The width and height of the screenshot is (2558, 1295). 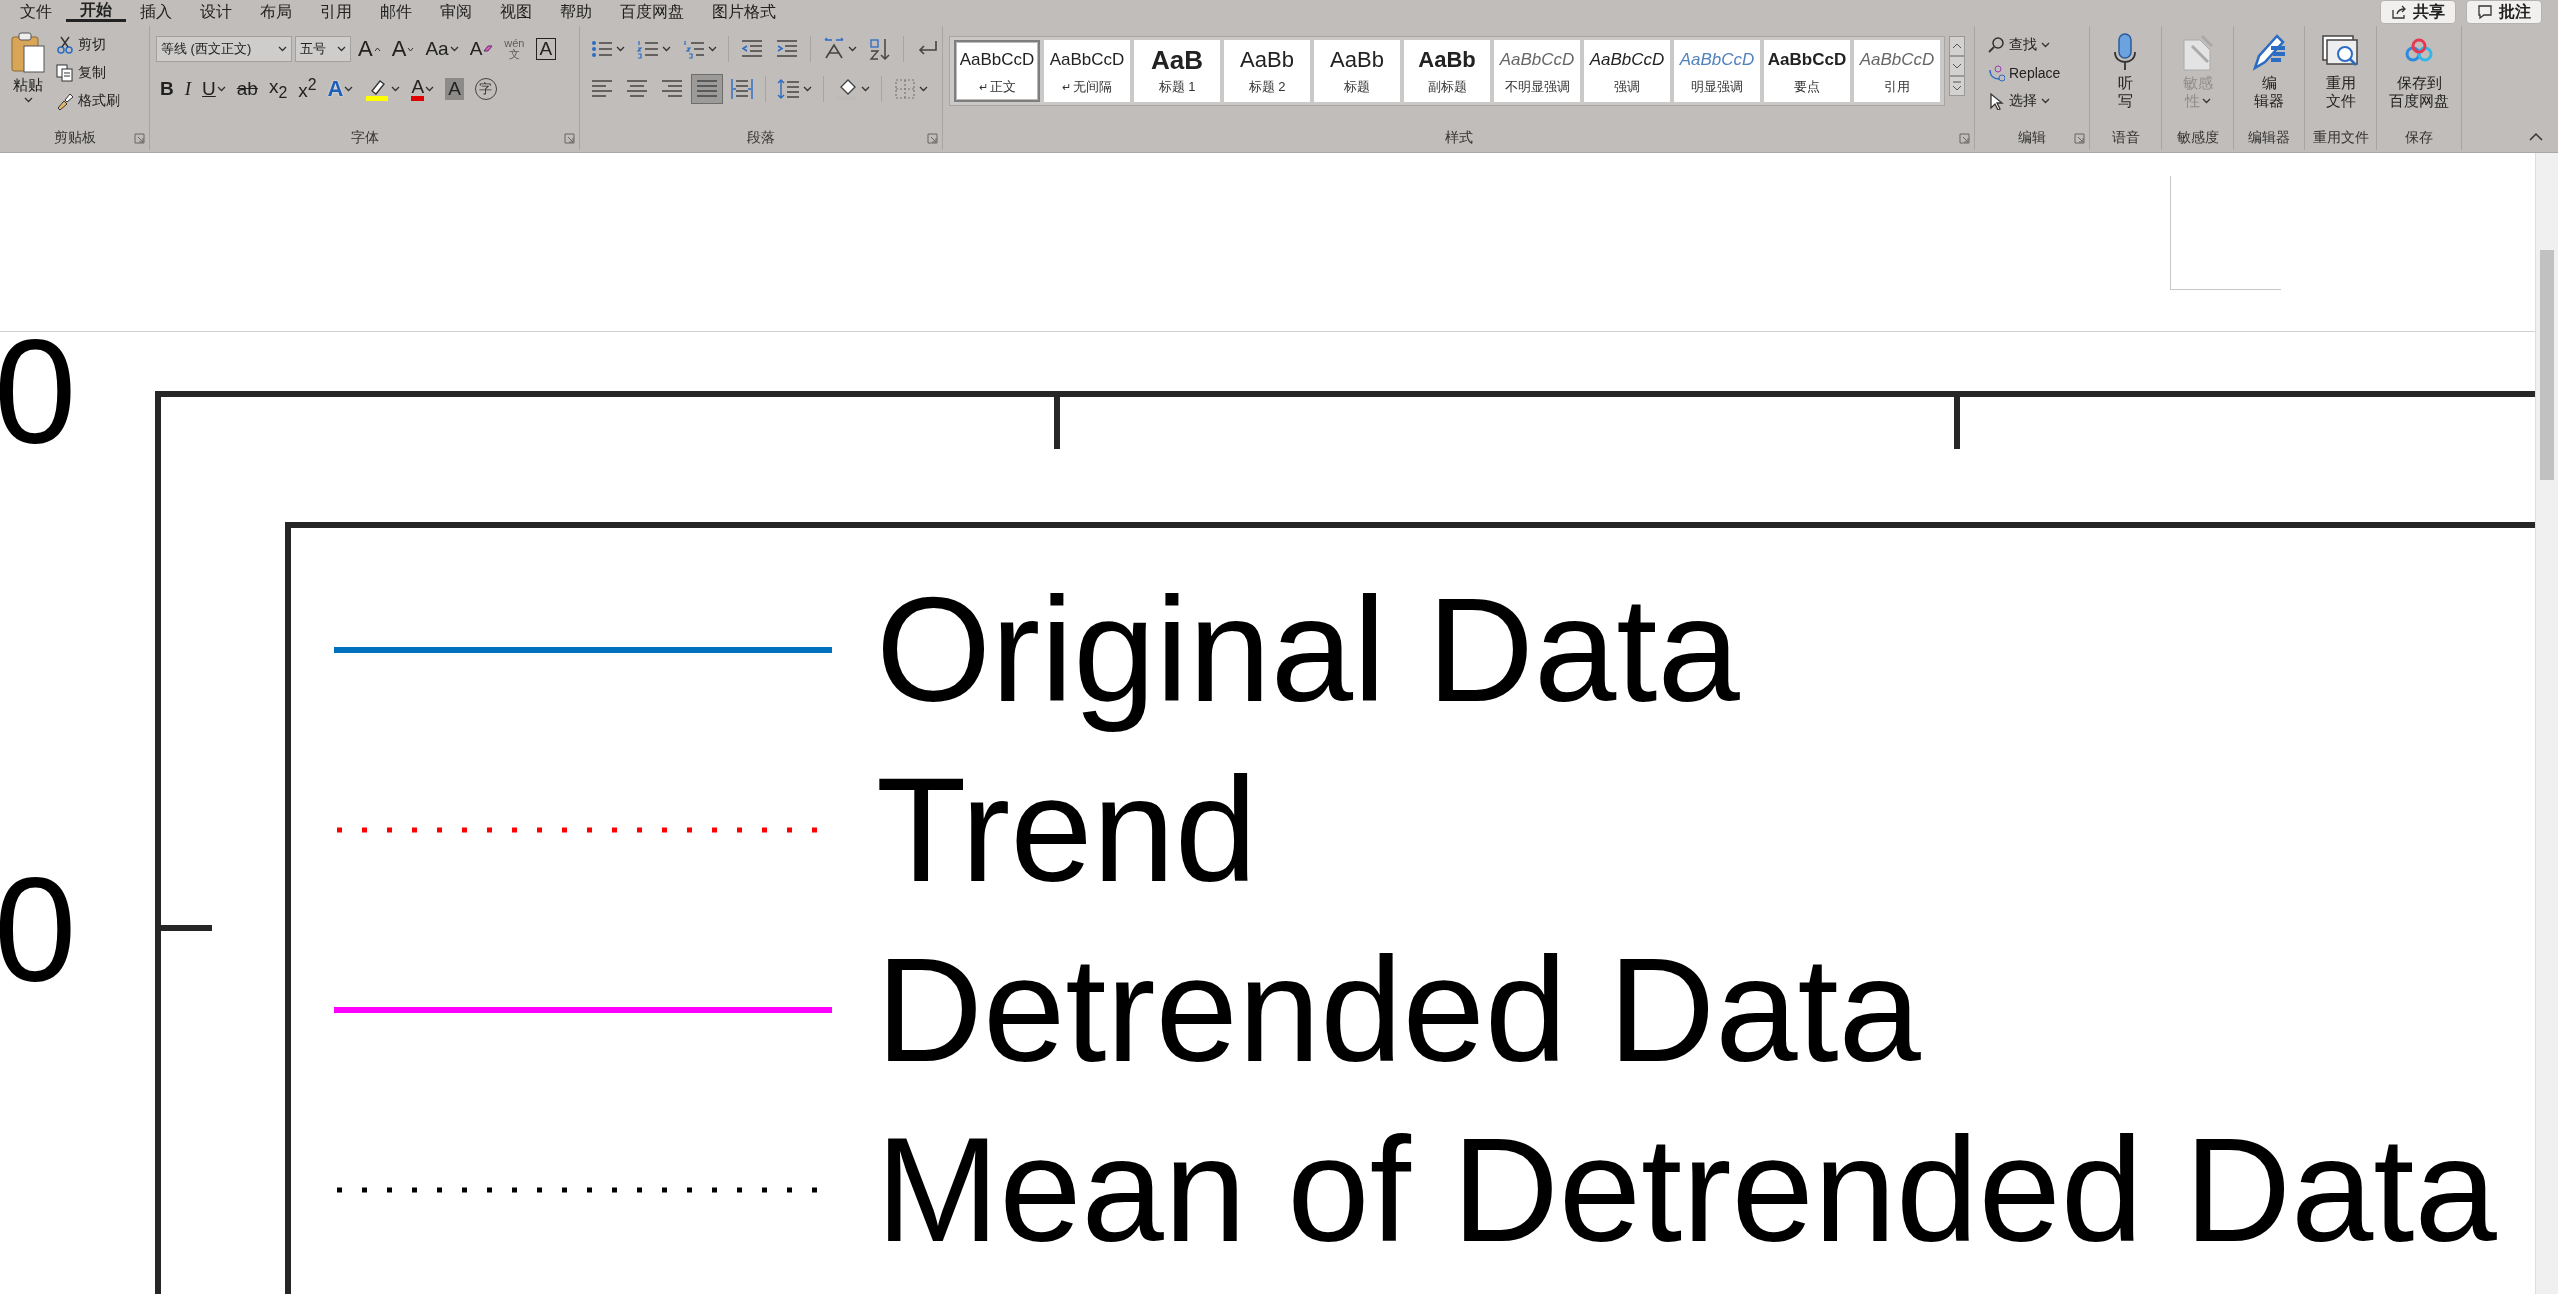 I want to click on grow-button: A, so click(x=369, y=49).